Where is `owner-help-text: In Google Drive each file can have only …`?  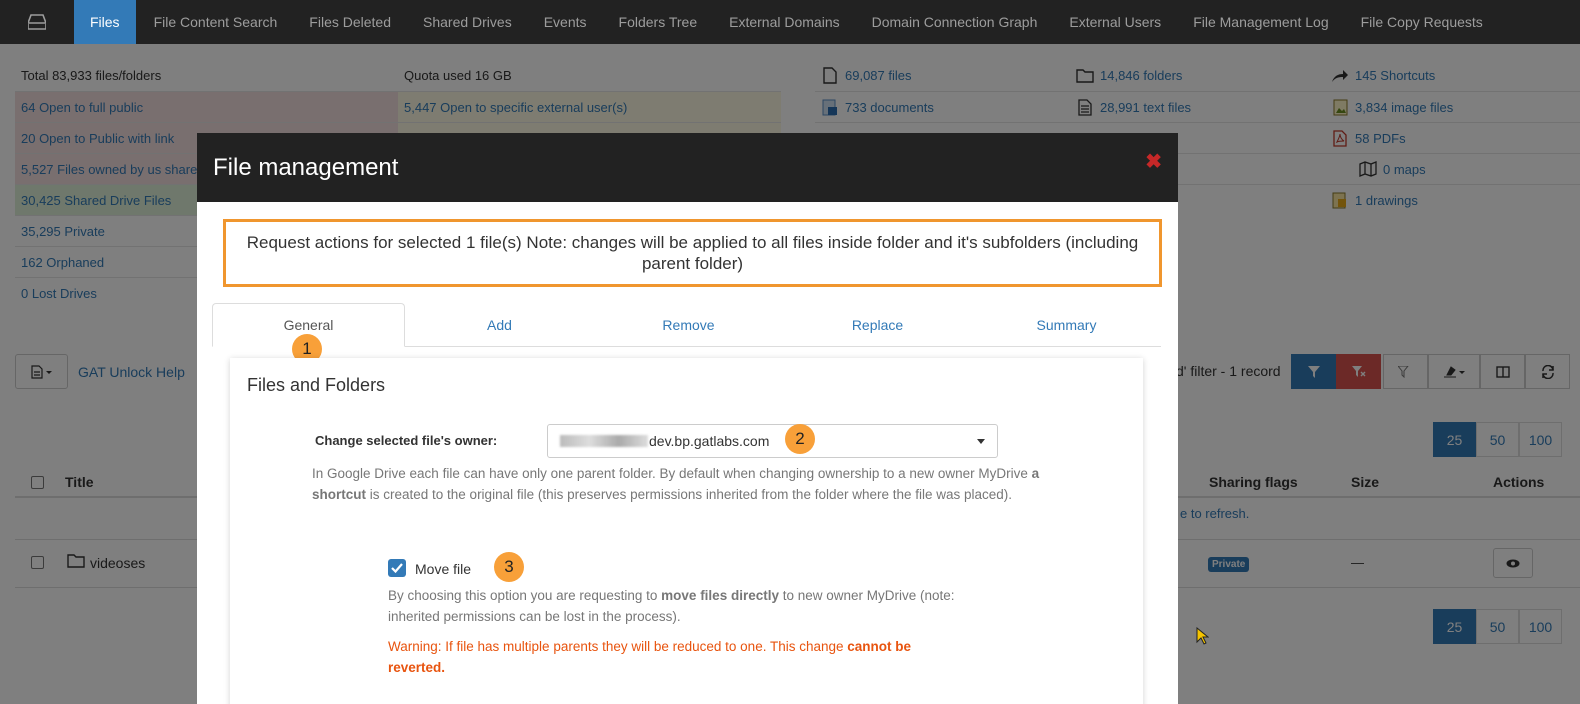
owner-help-text: In Google Drive each file can have only … is located at coordinates (677, 484).